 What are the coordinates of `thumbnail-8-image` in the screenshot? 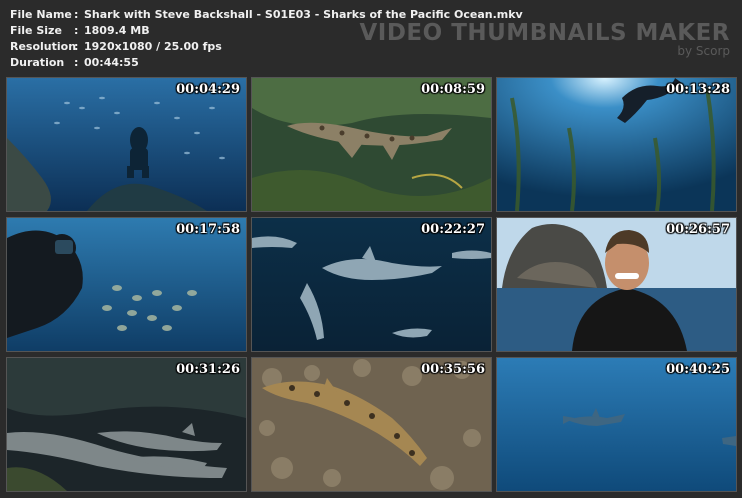 It's located at (371, 424).